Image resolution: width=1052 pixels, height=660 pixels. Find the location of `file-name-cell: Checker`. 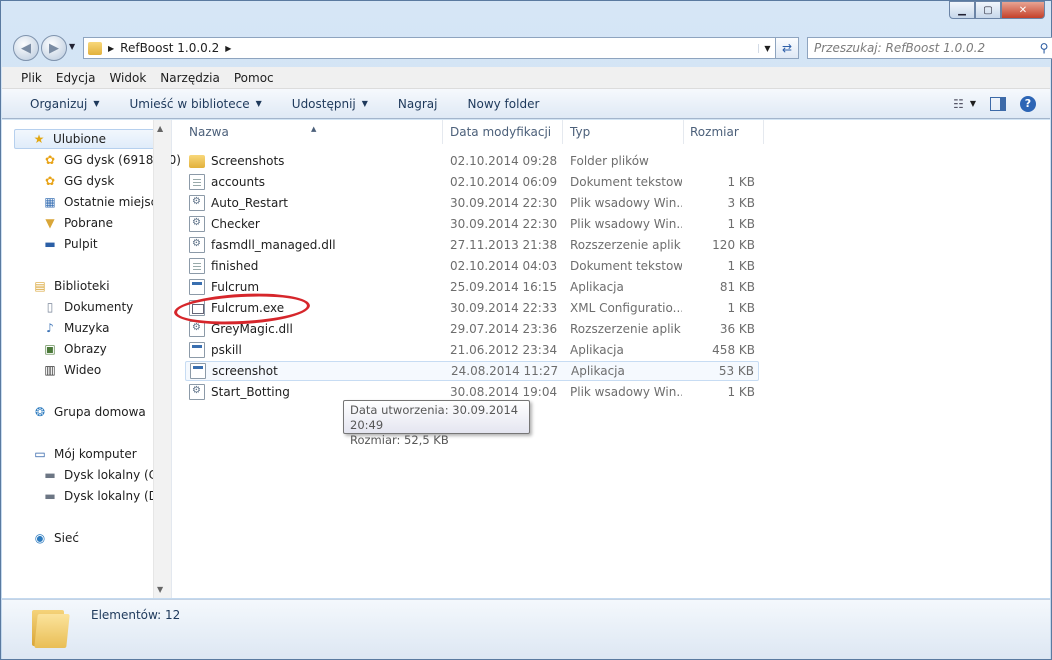

file-name-cell: Checker is located at coordinates (224, 224).